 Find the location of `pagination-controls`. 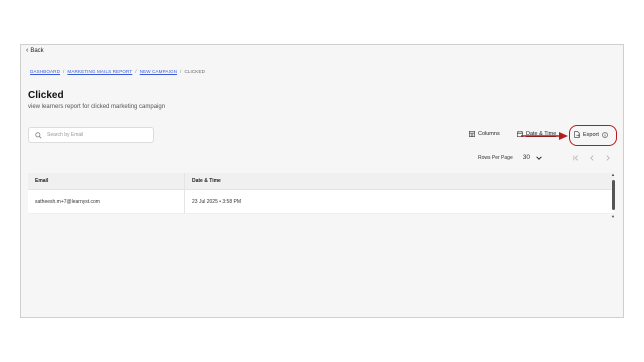

pagination-controls is located at coordinates (592, 158).